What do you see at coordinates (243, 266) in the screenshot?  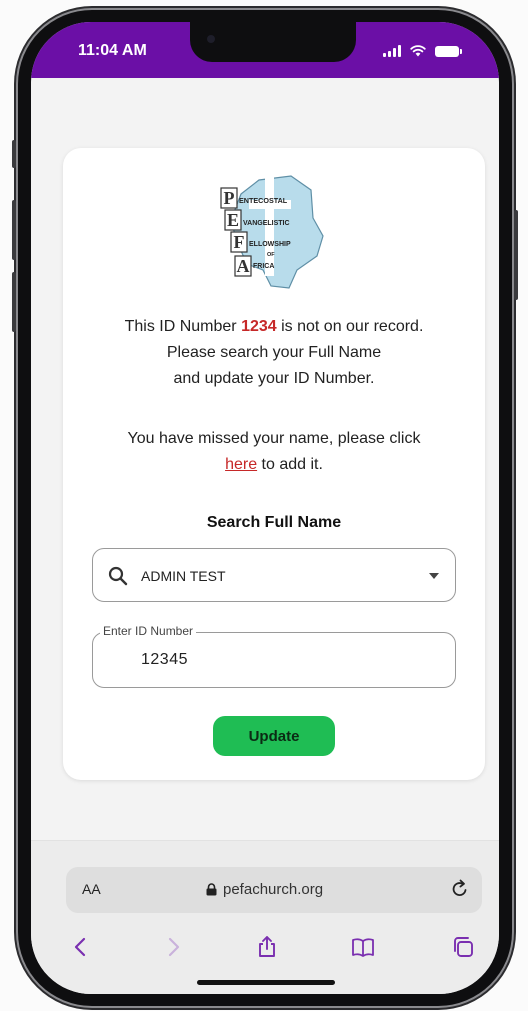 I see `svg-text: A` at bounding box center [243, 266].